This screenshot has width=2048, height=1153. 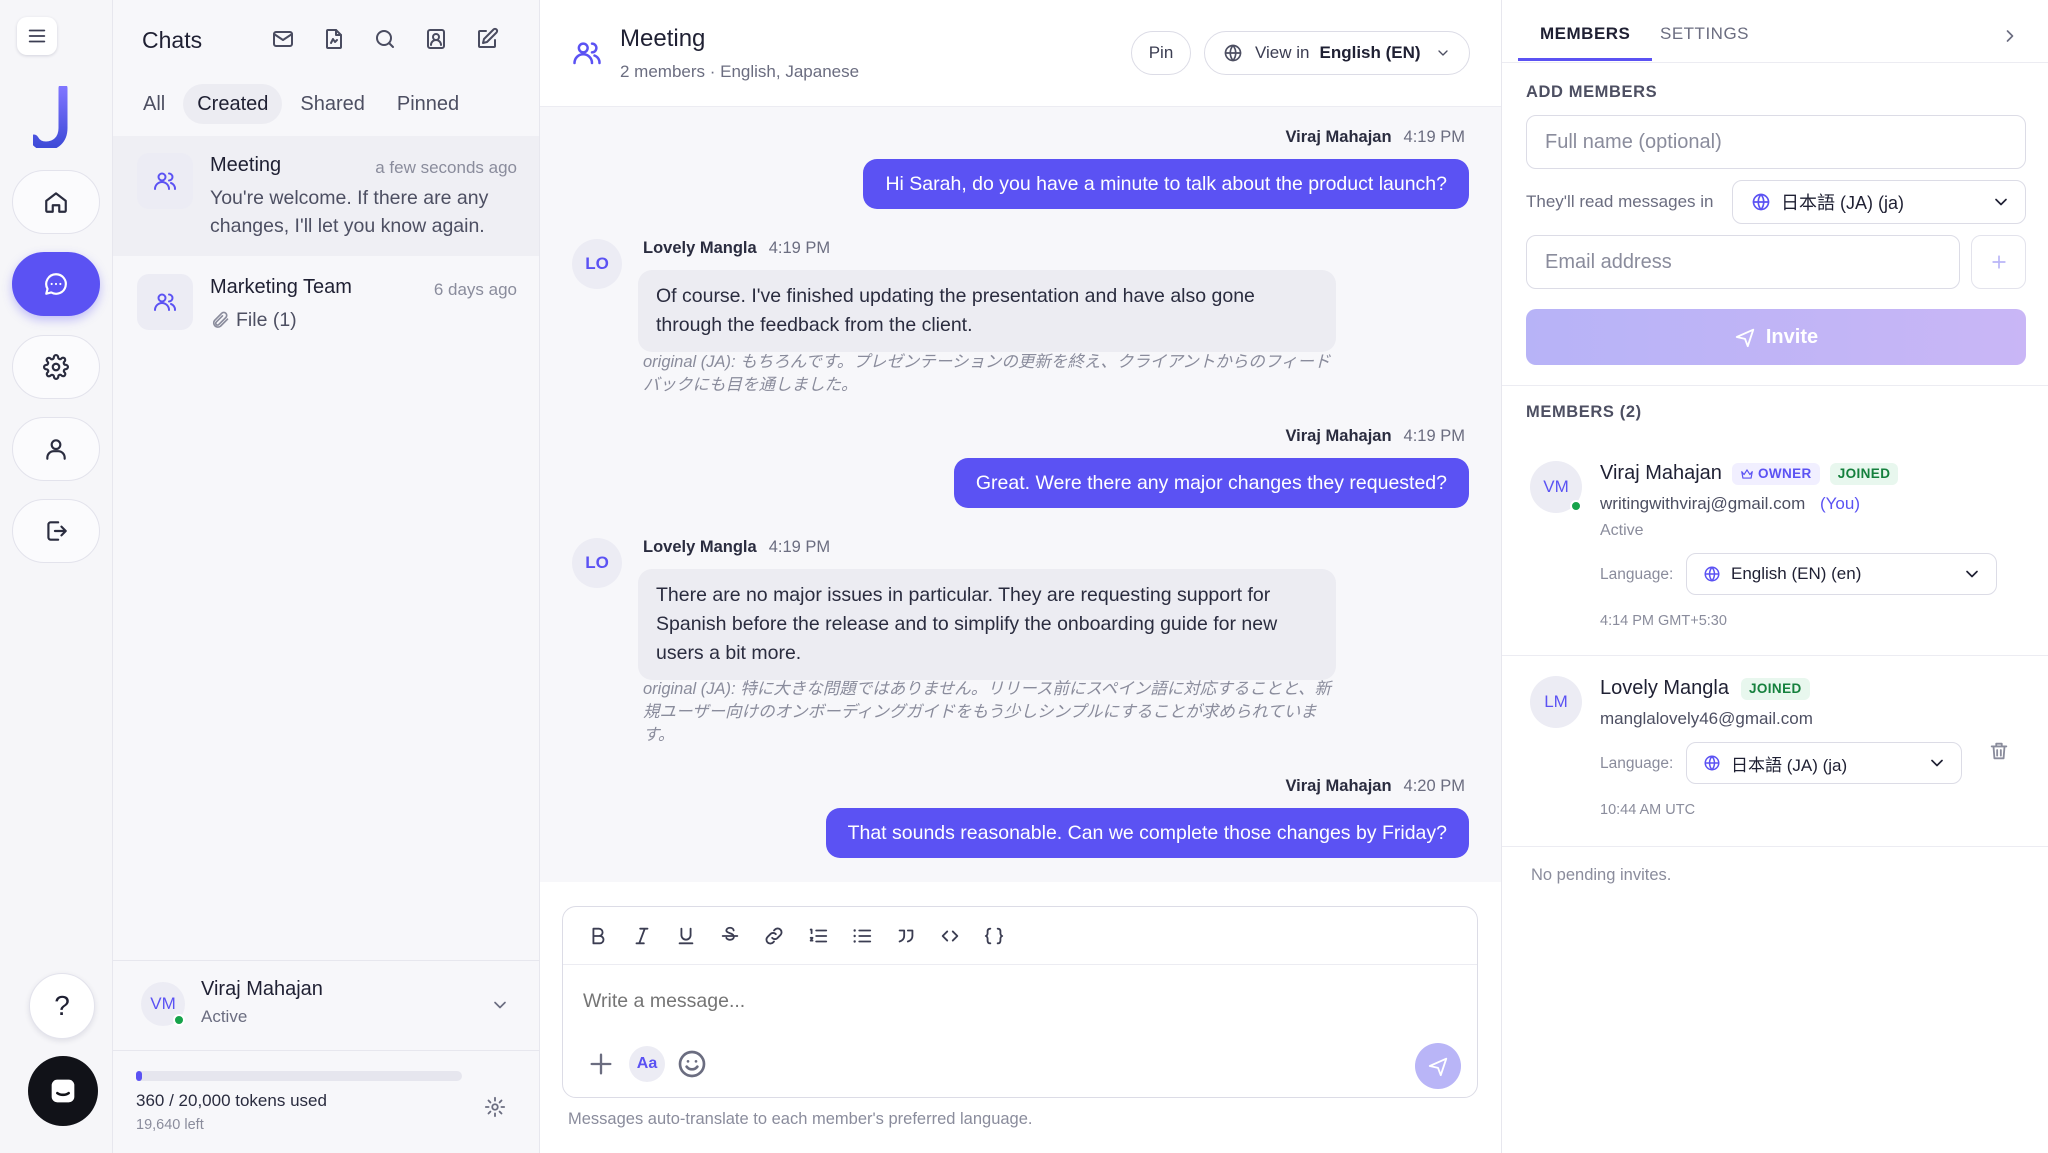 What do you see at coordinates (730, 936) in the screenshot?
I see `strikethrough-icon` at bounding box center [730, 936].